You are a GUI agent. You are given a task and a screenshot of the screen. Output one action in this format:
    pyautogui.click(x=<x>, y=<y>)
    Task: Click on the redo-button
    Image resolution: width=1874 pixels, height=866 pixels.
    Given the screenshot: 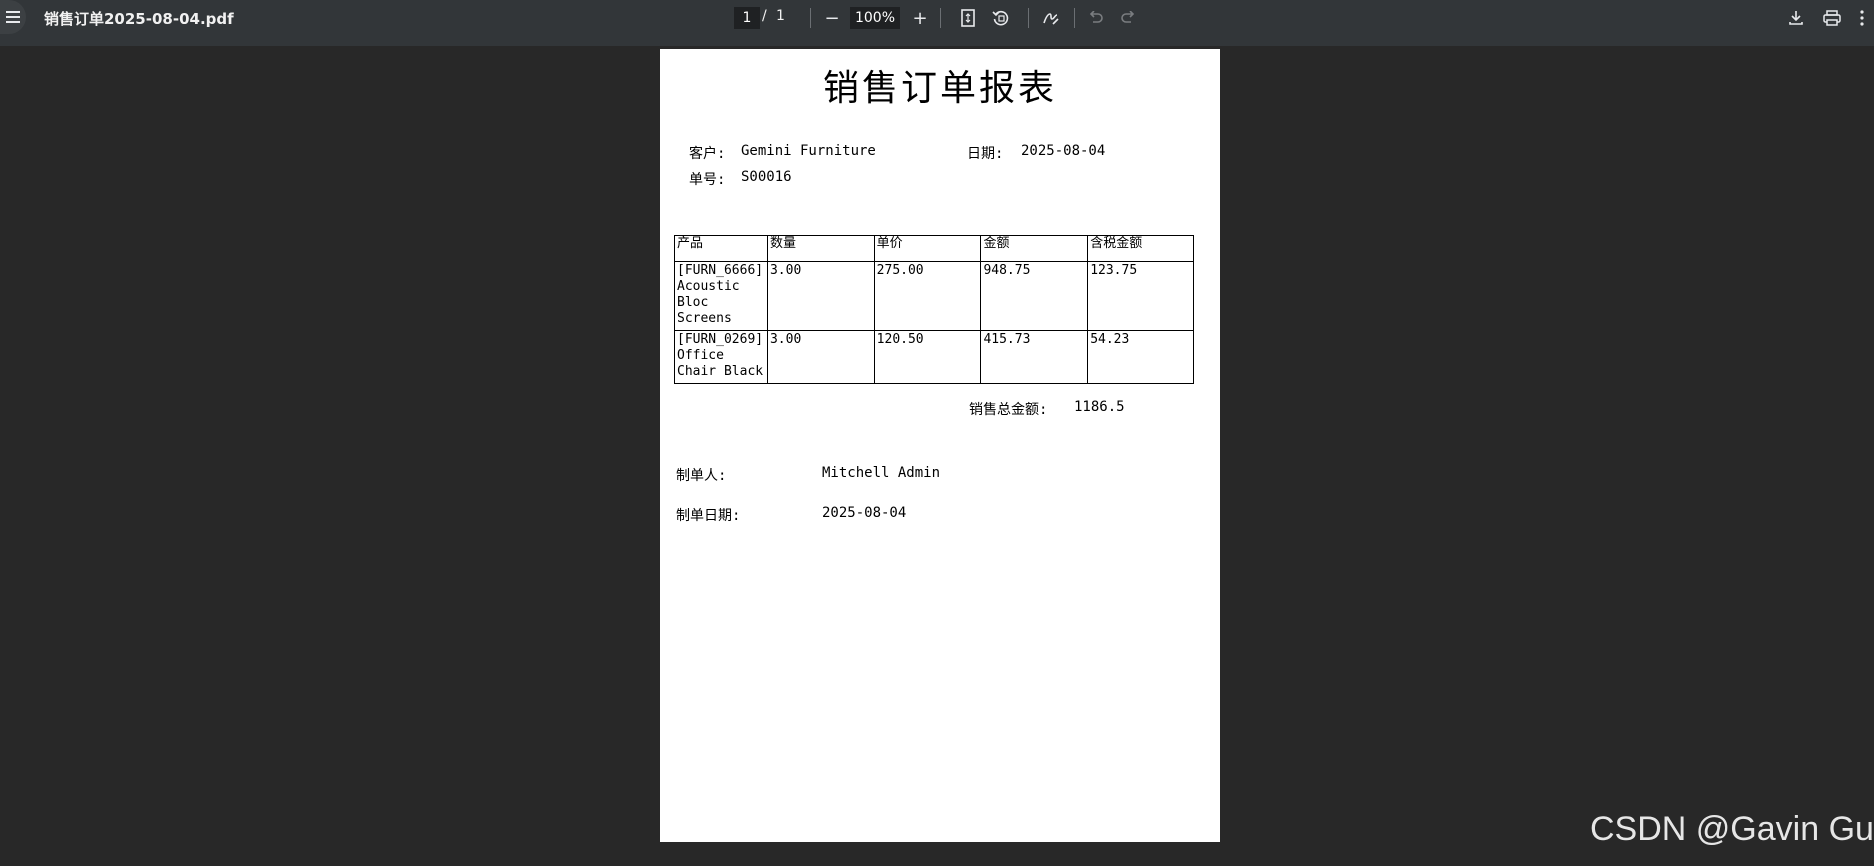 What is the action you would take?
    pyautogui.click(x=1128, y=18)
    